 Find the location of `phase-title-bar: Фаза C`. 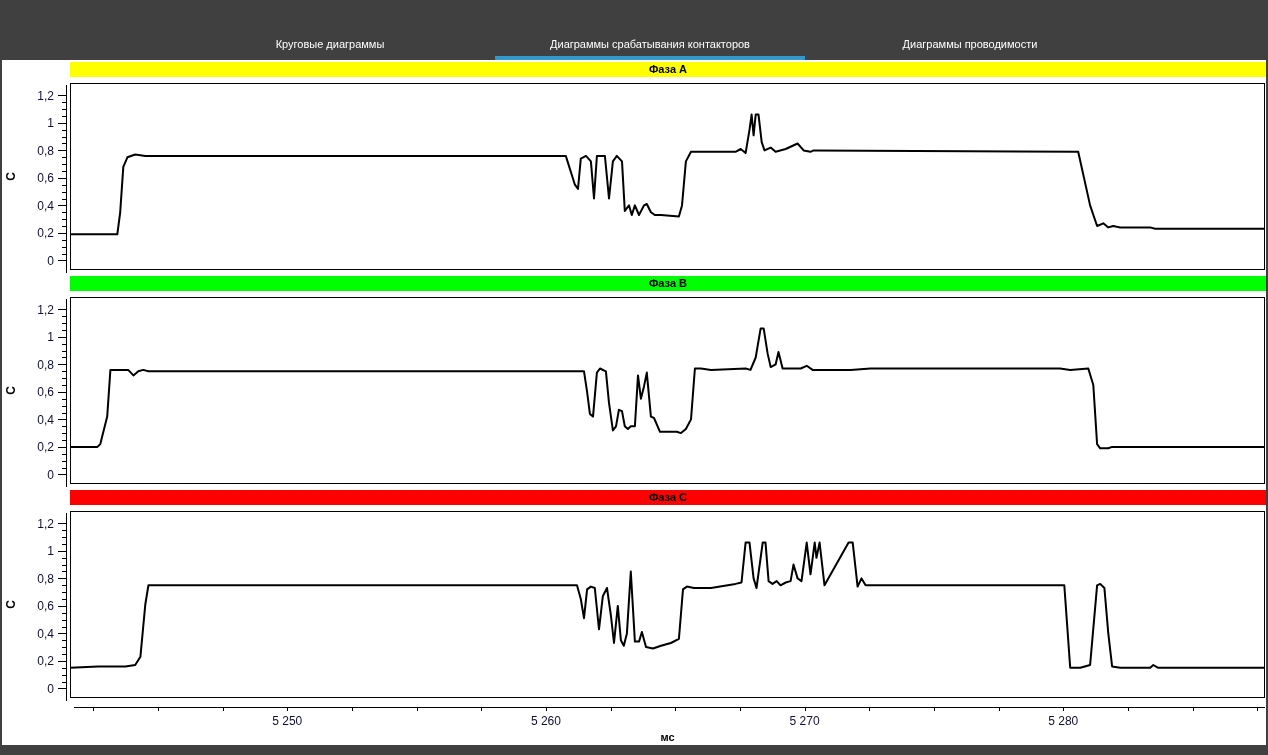

phase-title-bar: Фаза C is located at coordinates (668, 497).